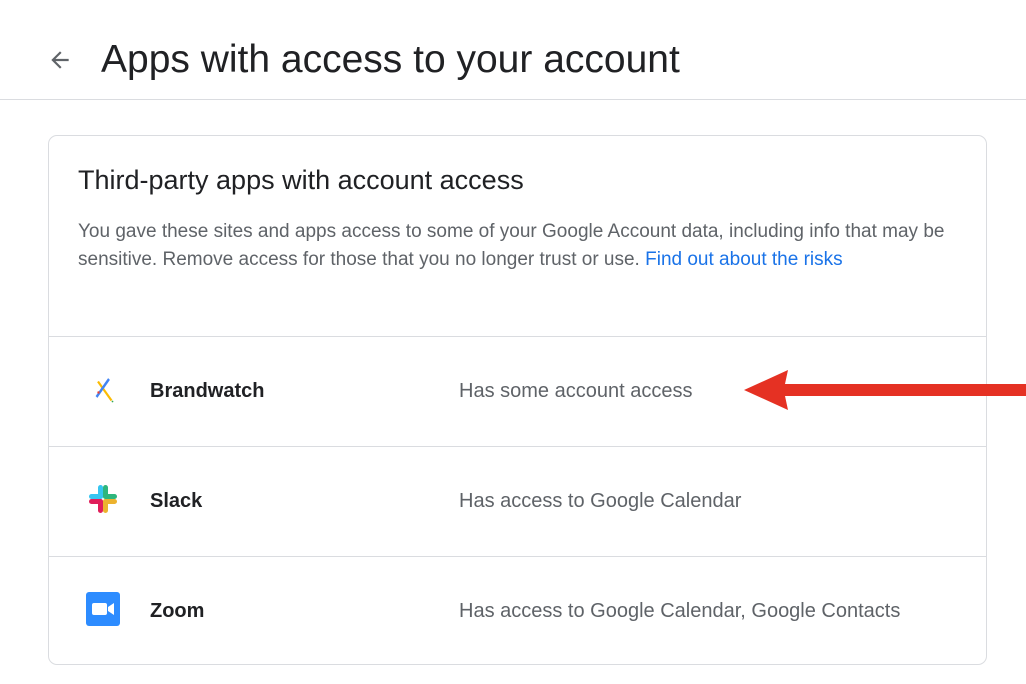  What do you see at coordinates (176, 501) in the screenshot?
I see `app-name: Slack` at bounding box center [176, 501].